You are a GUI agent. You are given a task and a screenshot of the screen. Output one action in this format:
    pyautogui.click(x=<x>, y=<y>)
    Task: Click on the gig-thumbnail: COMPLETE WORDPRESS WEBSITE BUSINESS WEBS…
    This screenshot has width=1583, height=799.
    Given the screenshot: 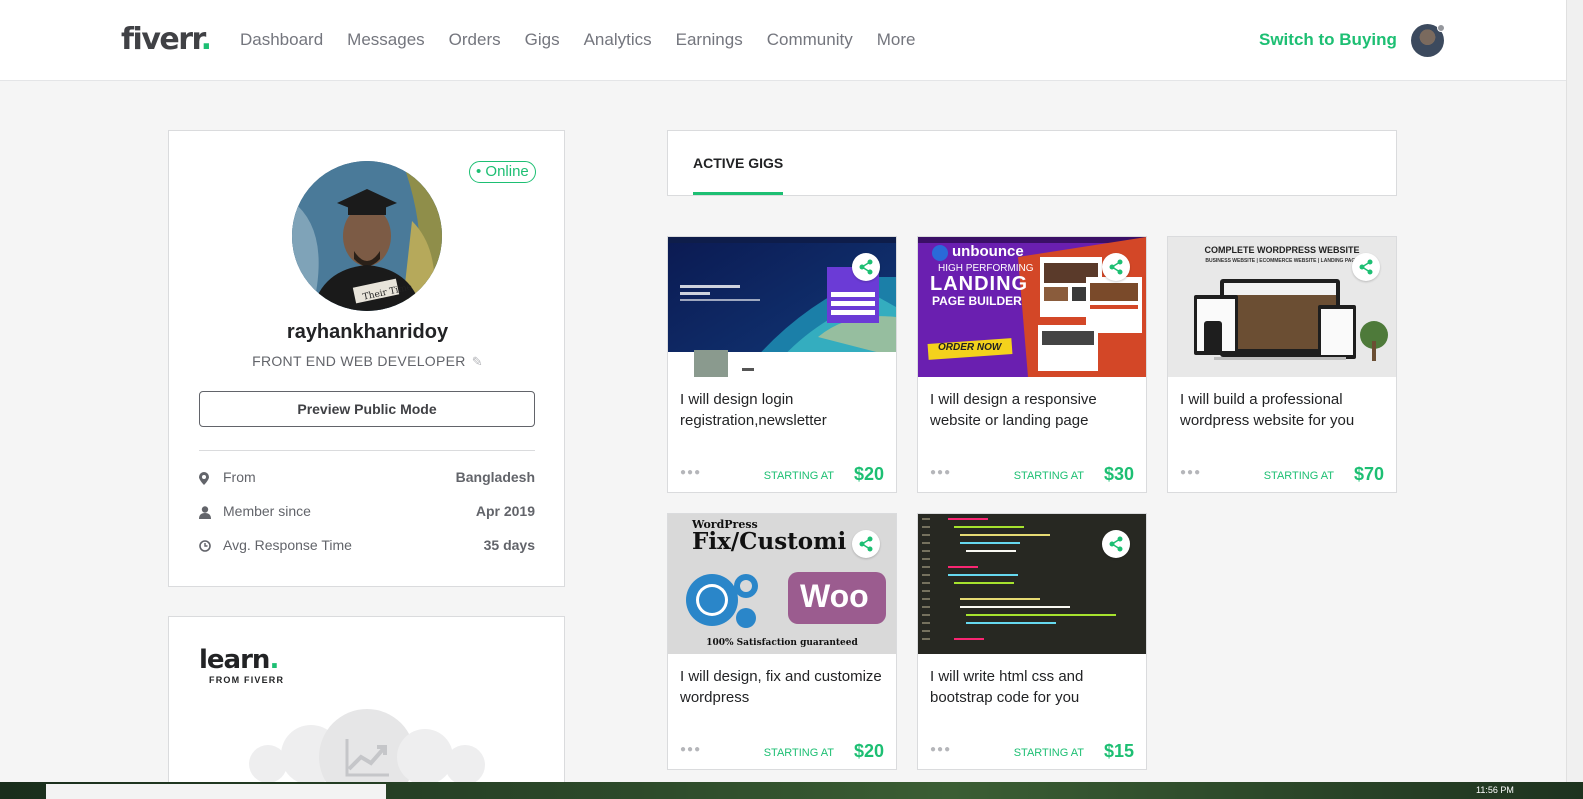 What is the action you would take?
    pyautogui.click(x=1282, y=307)
    